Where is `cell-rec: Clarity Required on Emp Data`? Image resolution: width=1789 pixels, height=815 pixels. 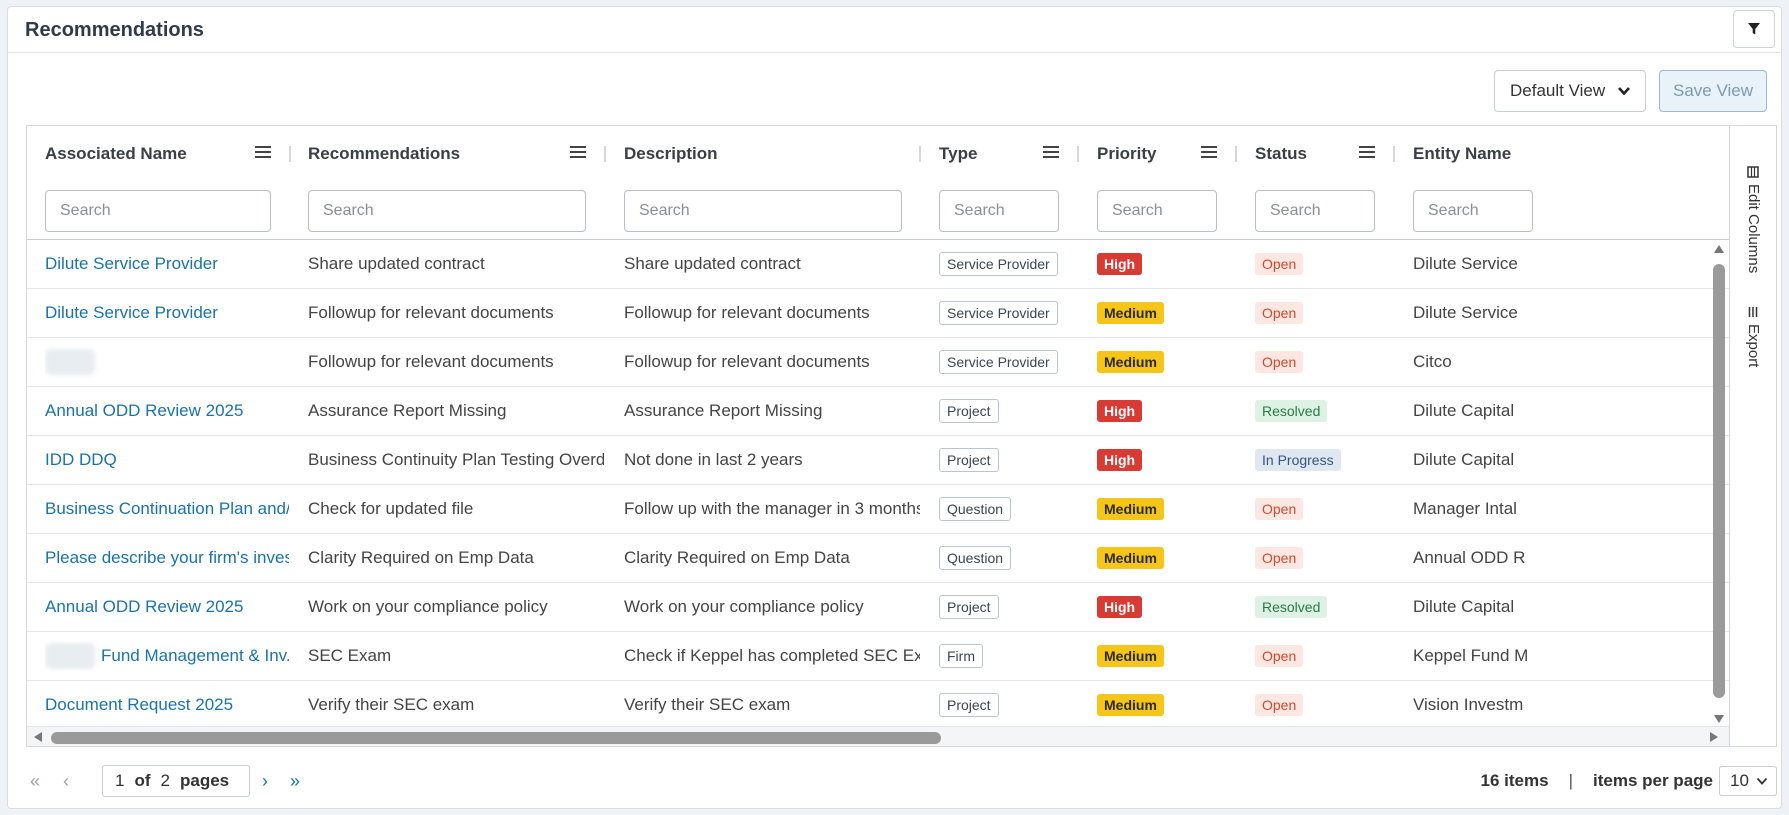
cell-rec: Clarity Required on Emp Data is located at coordinates (456, 558).